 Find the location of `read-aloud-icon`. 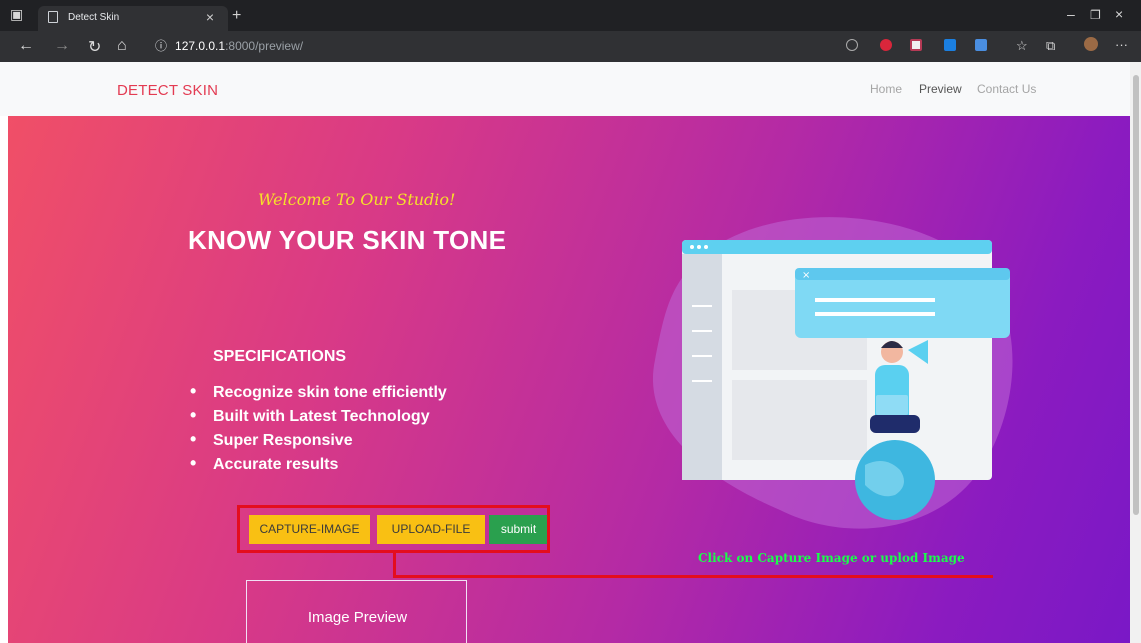

read-aloud-icon is located at coordinates (852, 45).